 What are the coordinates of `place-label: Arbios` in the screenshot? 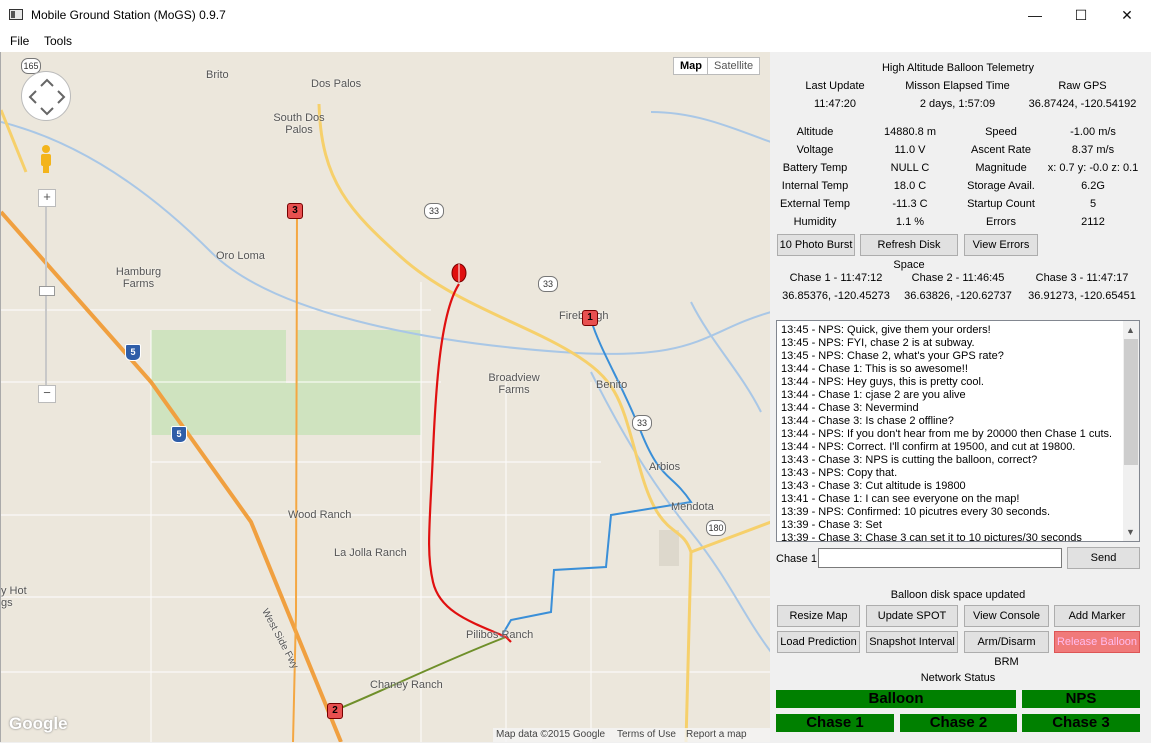 It's located at (665, 467).